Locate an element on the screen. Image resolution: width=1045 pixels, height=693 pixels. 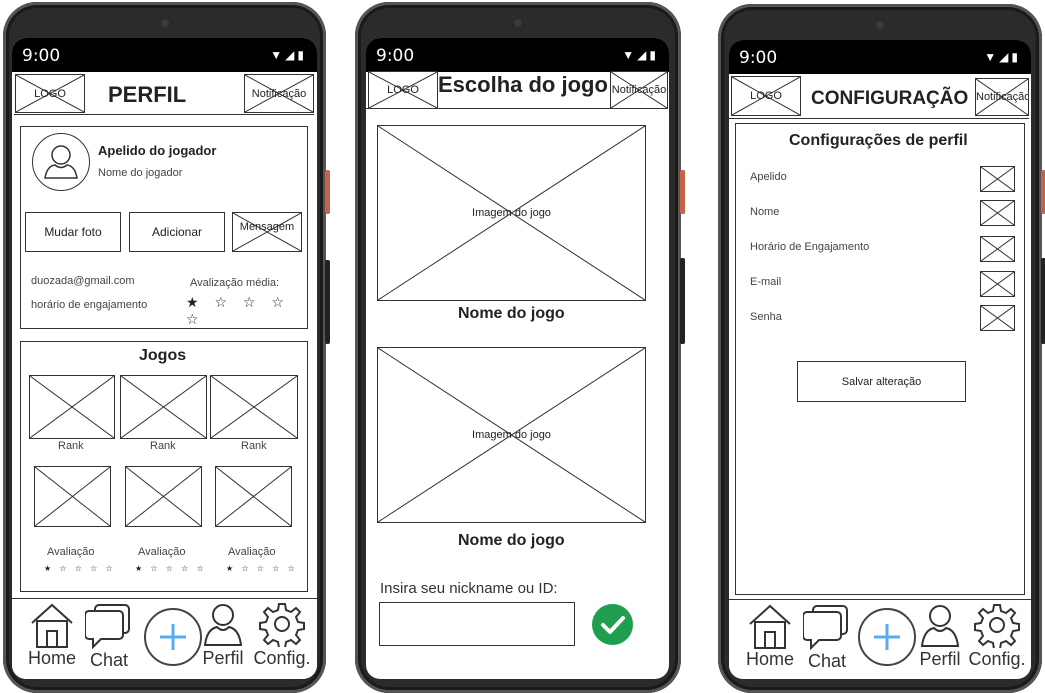
nickname-prompt: Insira seu nickname ou ID: is located at coordinates (469, 588).